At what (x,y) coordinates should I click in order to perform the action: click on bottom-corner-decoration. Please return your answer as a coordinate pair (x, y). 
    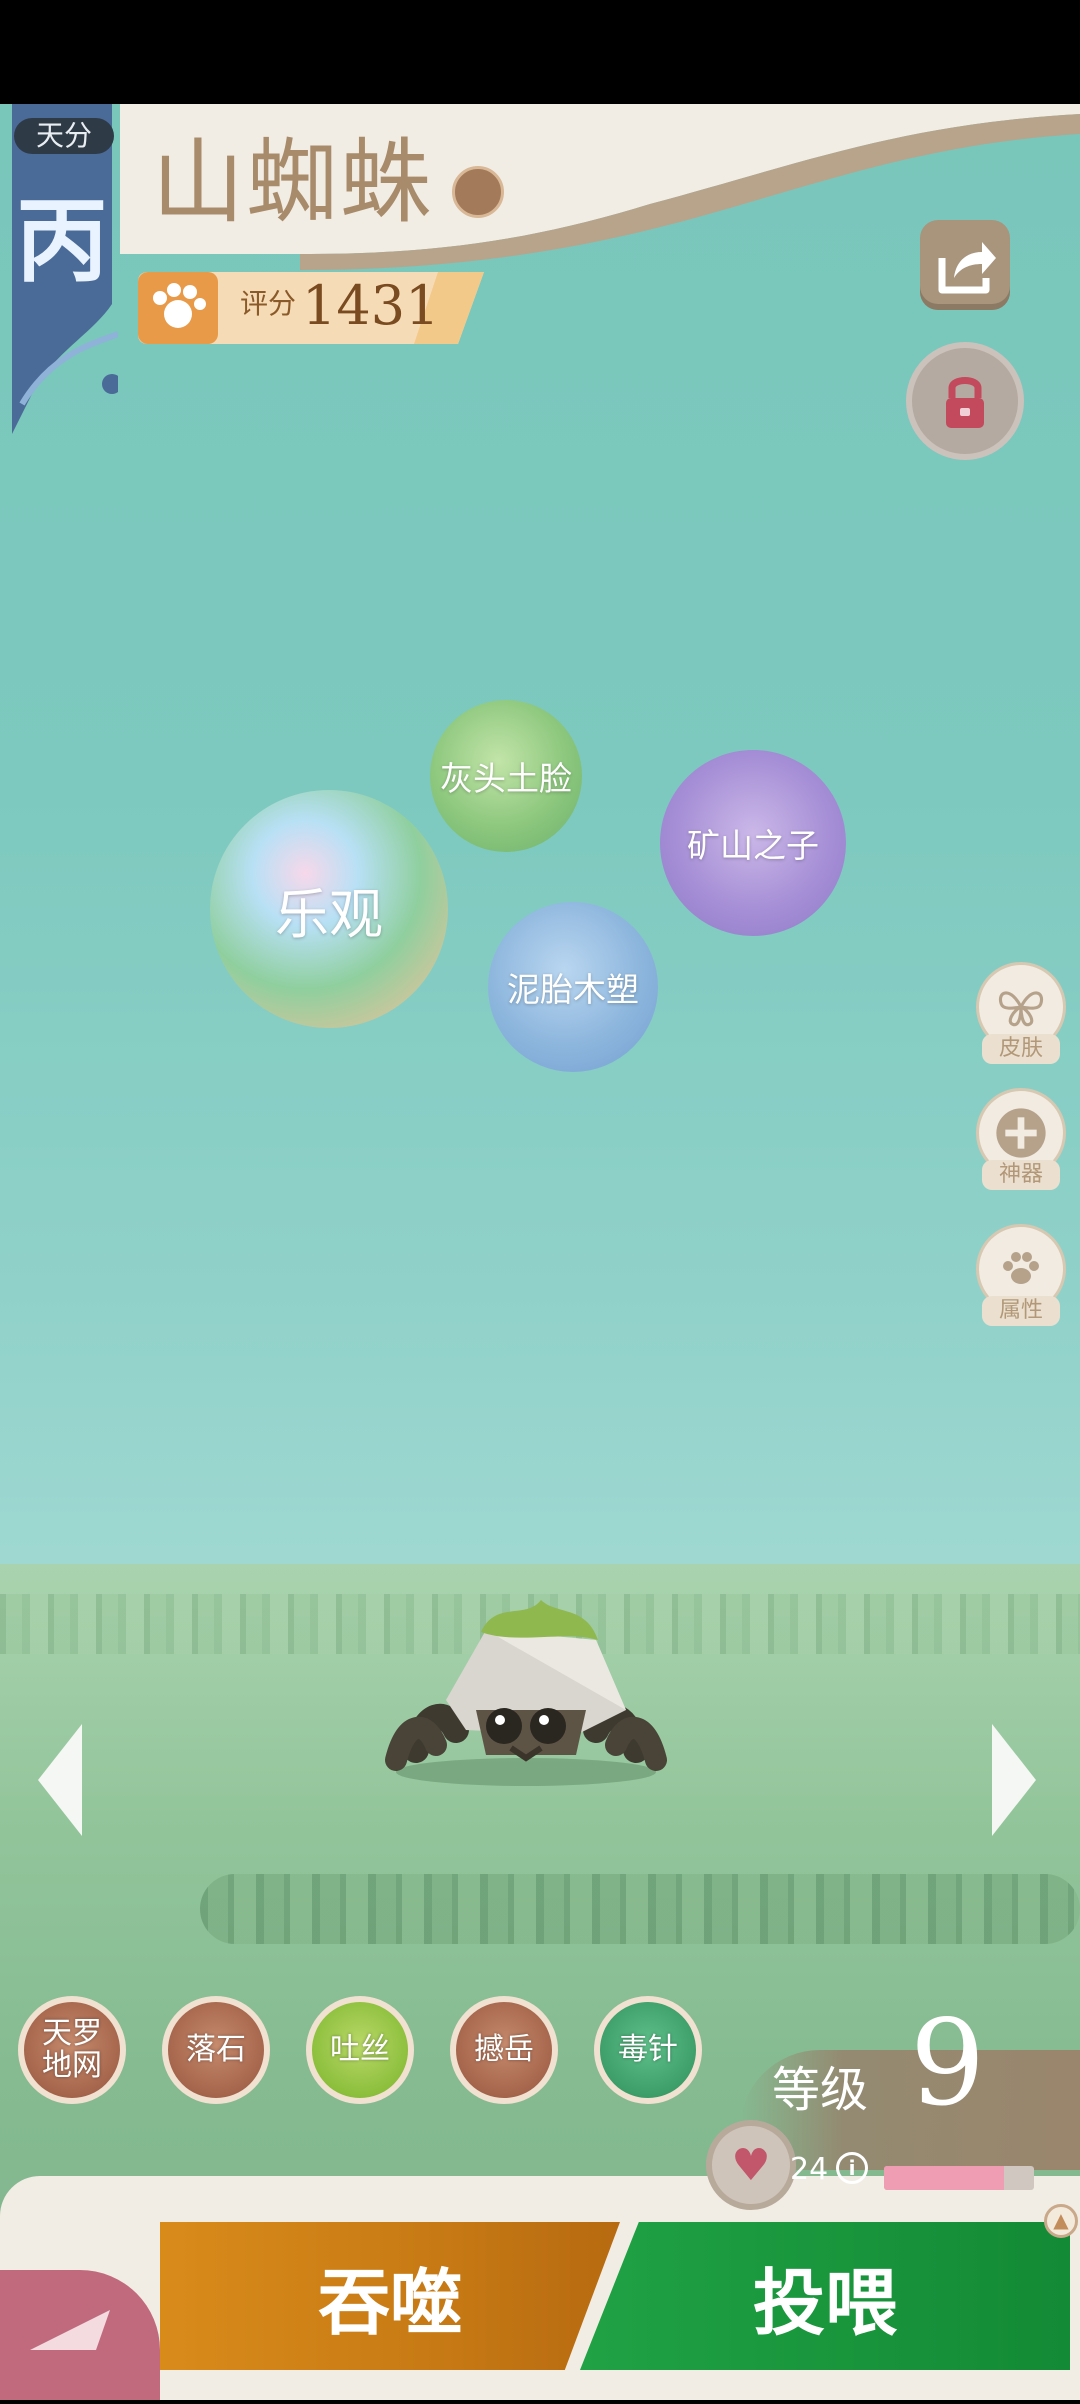
    Looking at the image, I should click on (80, 2335).